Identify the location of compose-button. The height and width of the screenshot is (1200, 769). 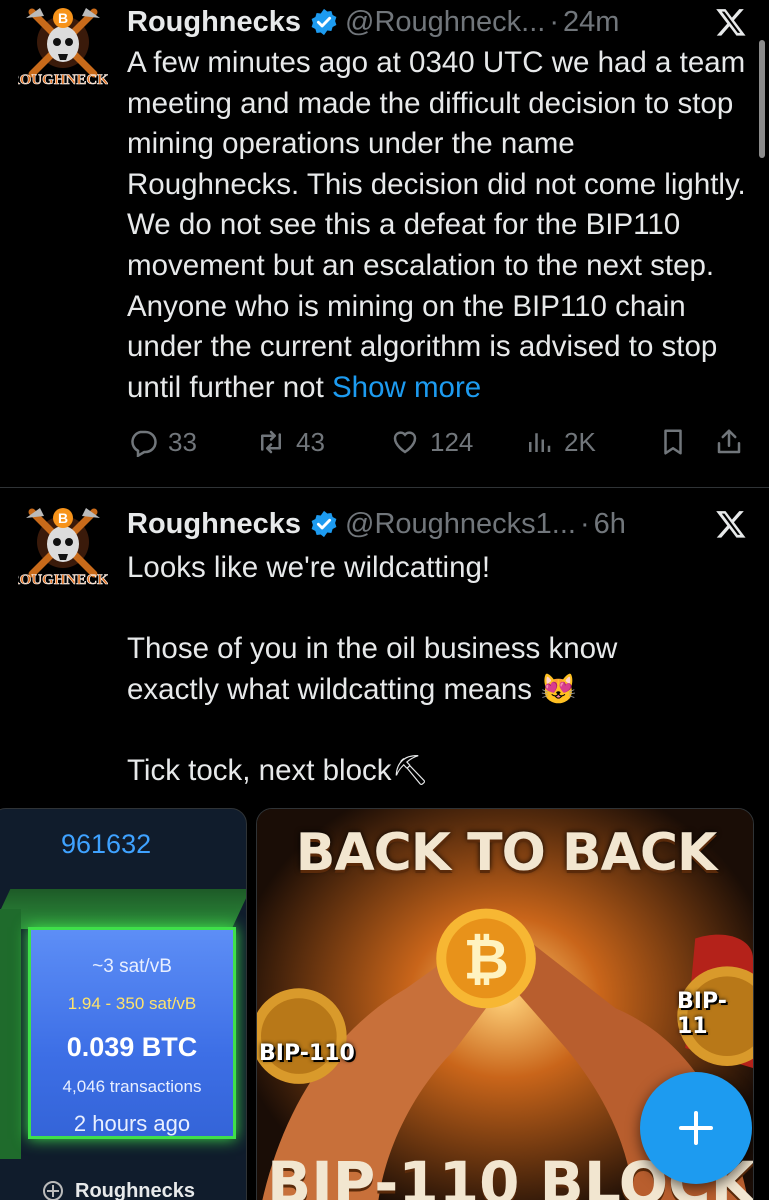
(696, 1128).